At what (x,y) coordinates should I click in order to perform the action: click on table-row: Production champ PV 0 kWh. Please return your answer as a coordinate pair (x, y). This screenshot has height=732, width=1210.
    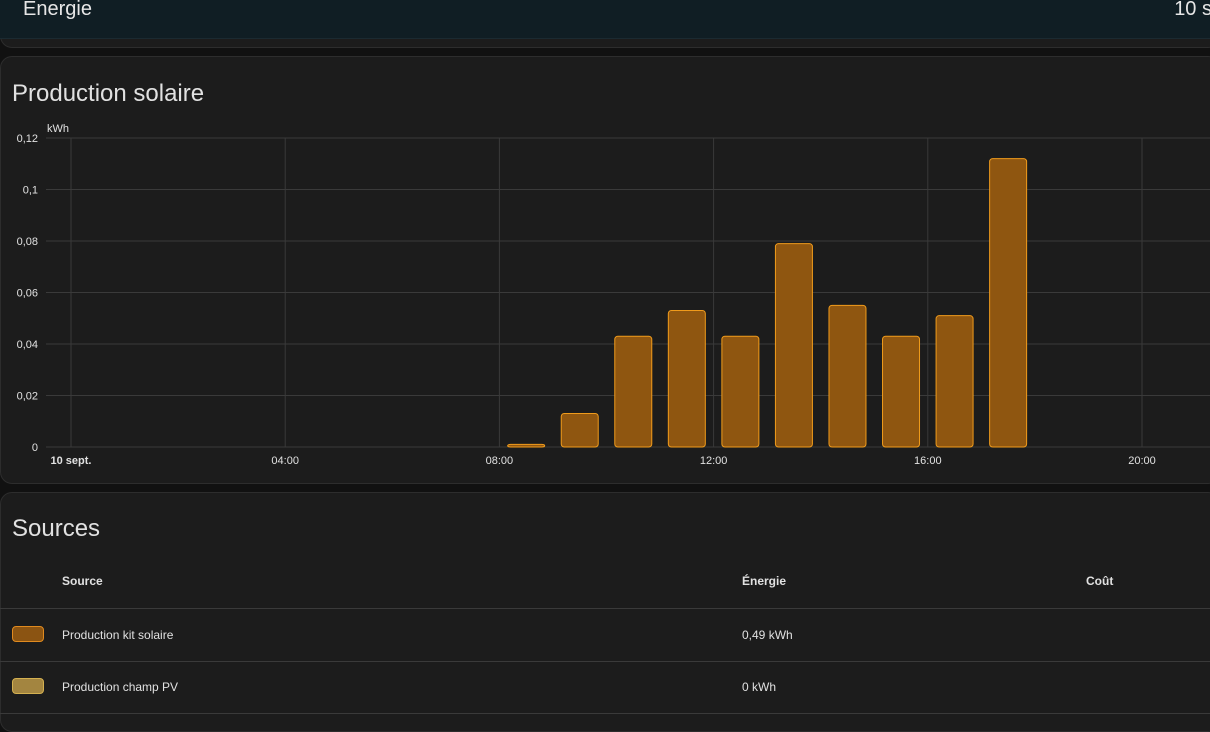
    Looking at the image, I should click on (605, 687).